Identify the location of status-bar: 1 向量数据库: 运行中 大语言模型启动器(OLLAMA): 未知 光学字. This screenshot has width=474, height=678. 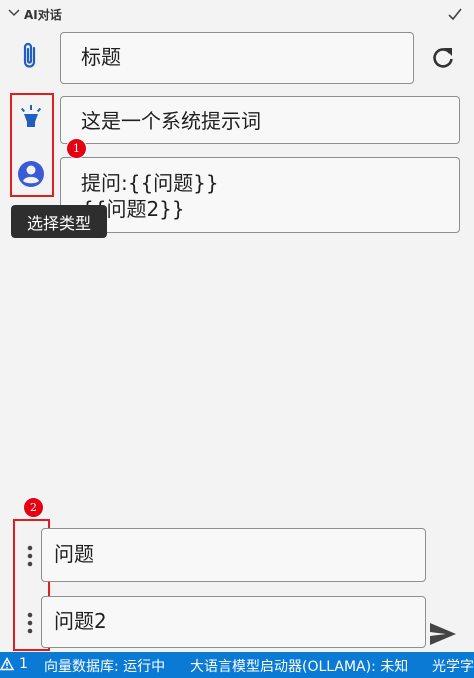
(237, 665).